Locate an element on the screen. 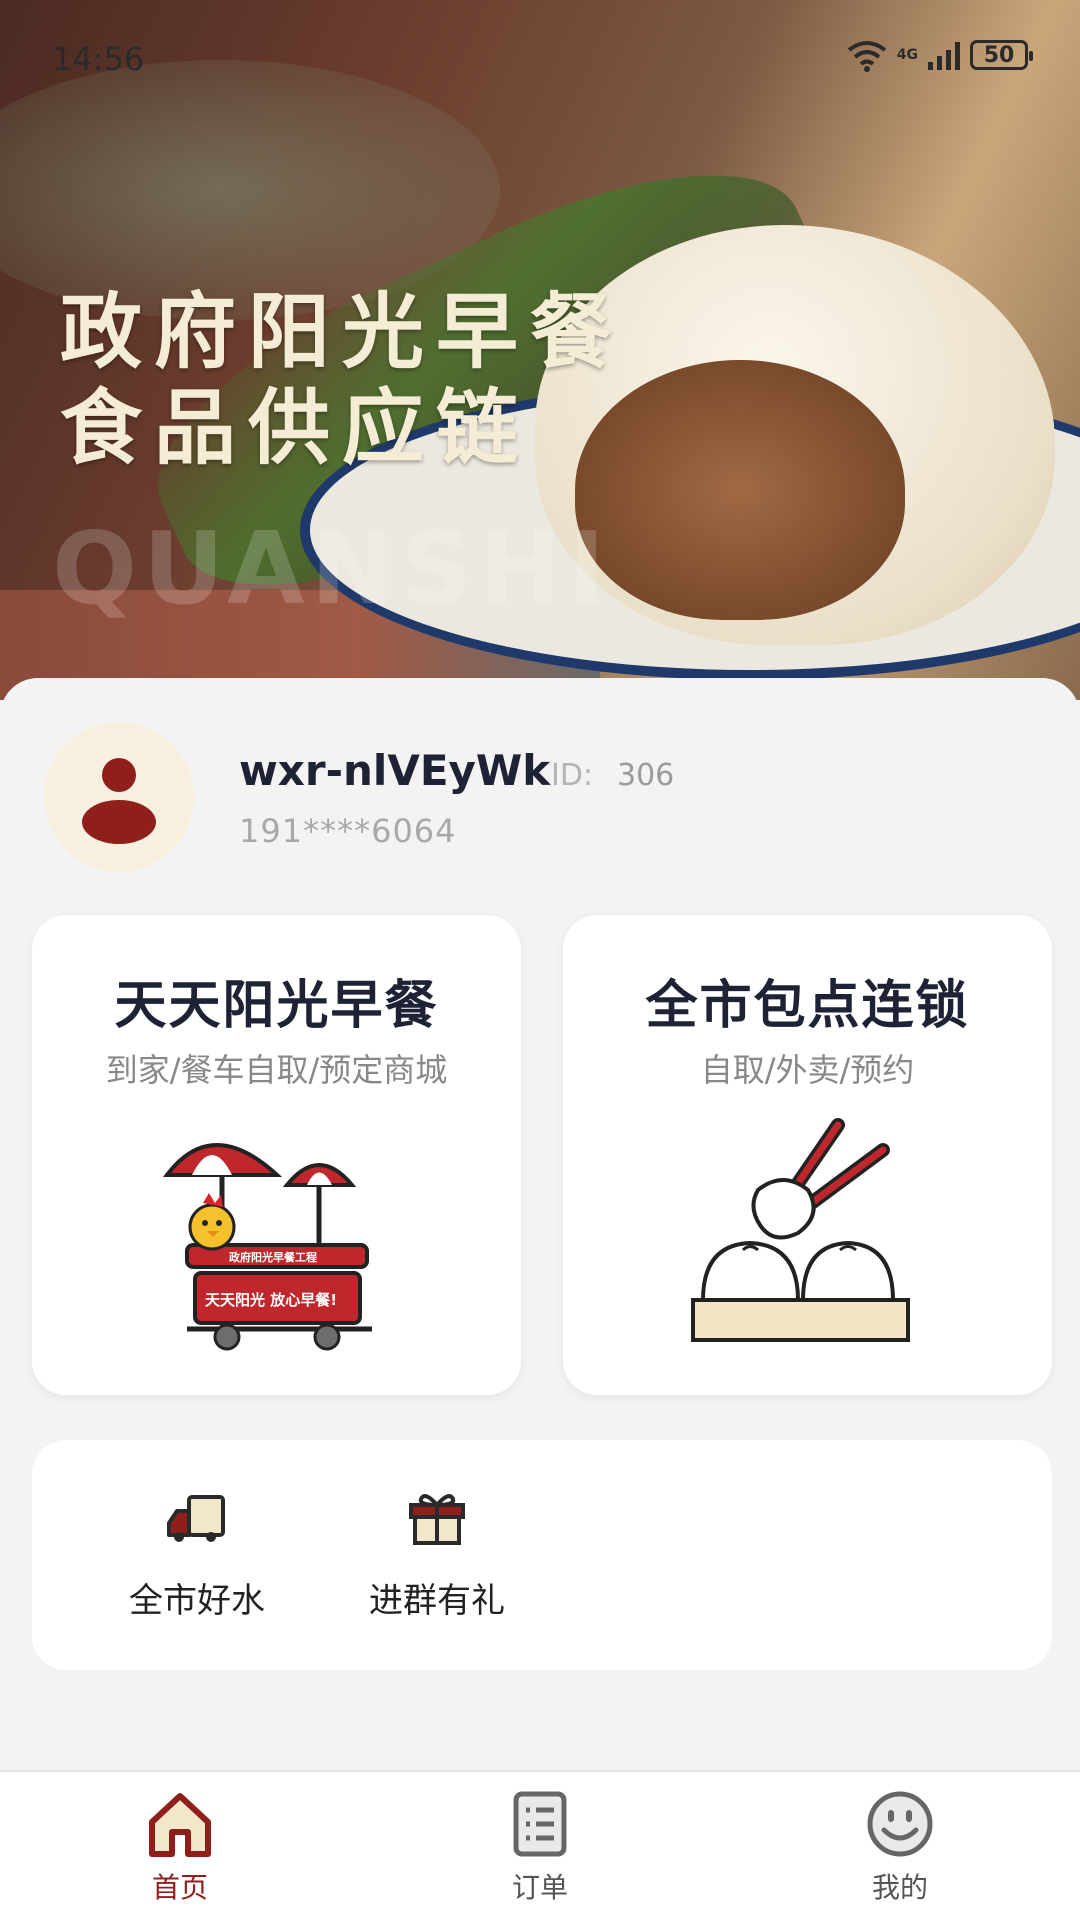 The image size is (1080, 1920). smiley-icon is located at coordinates (900, 1824).